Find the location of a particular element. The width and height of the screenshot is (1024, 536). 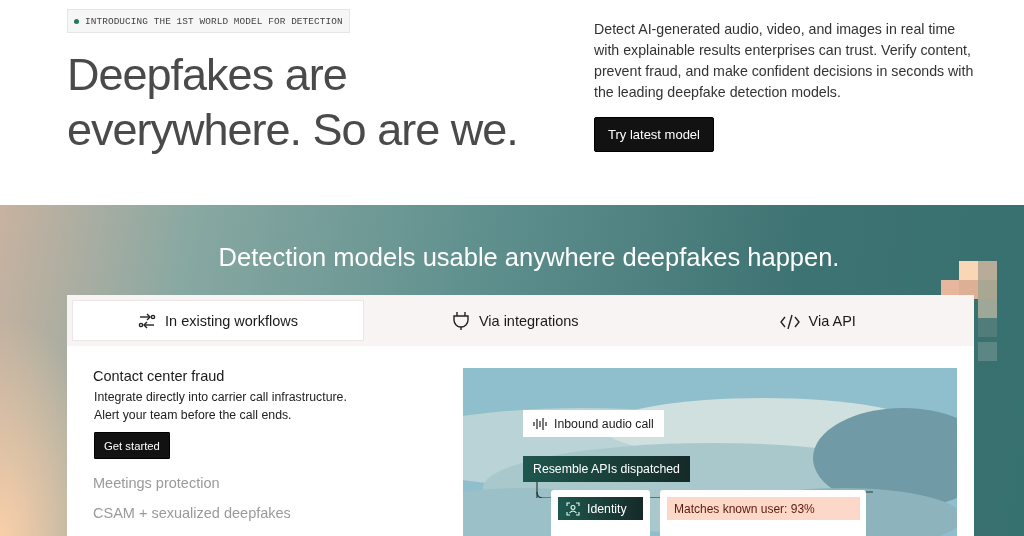

tag-text: INTRODUCING THE 1ST WORLD MODEL FOR DETECTION is located at coordinates (214, 21).